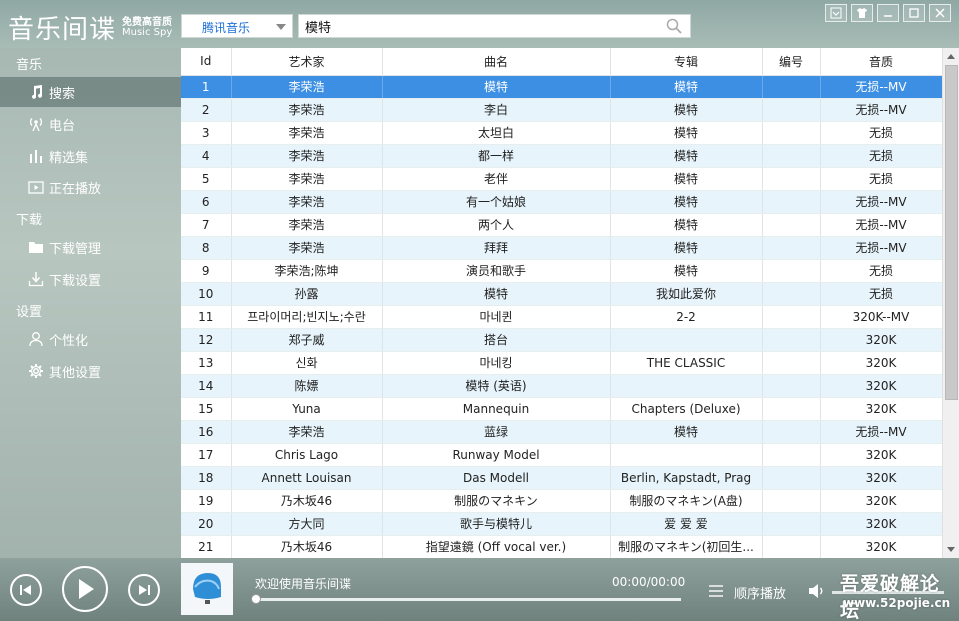  I want to click on table-row: 3 李荣浩 太坦白 模特 无损, so click(562, 133).